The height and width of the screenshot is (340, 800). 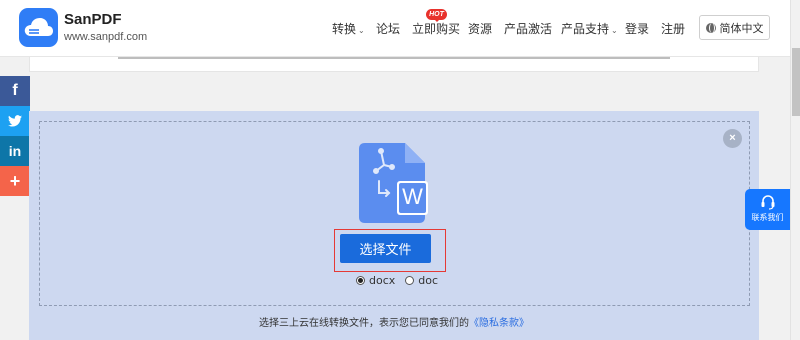 What do you see at coordinates (796, 82) in the screenshot?
I see `scrollbar-thumb` at bounding box center [796, 82].